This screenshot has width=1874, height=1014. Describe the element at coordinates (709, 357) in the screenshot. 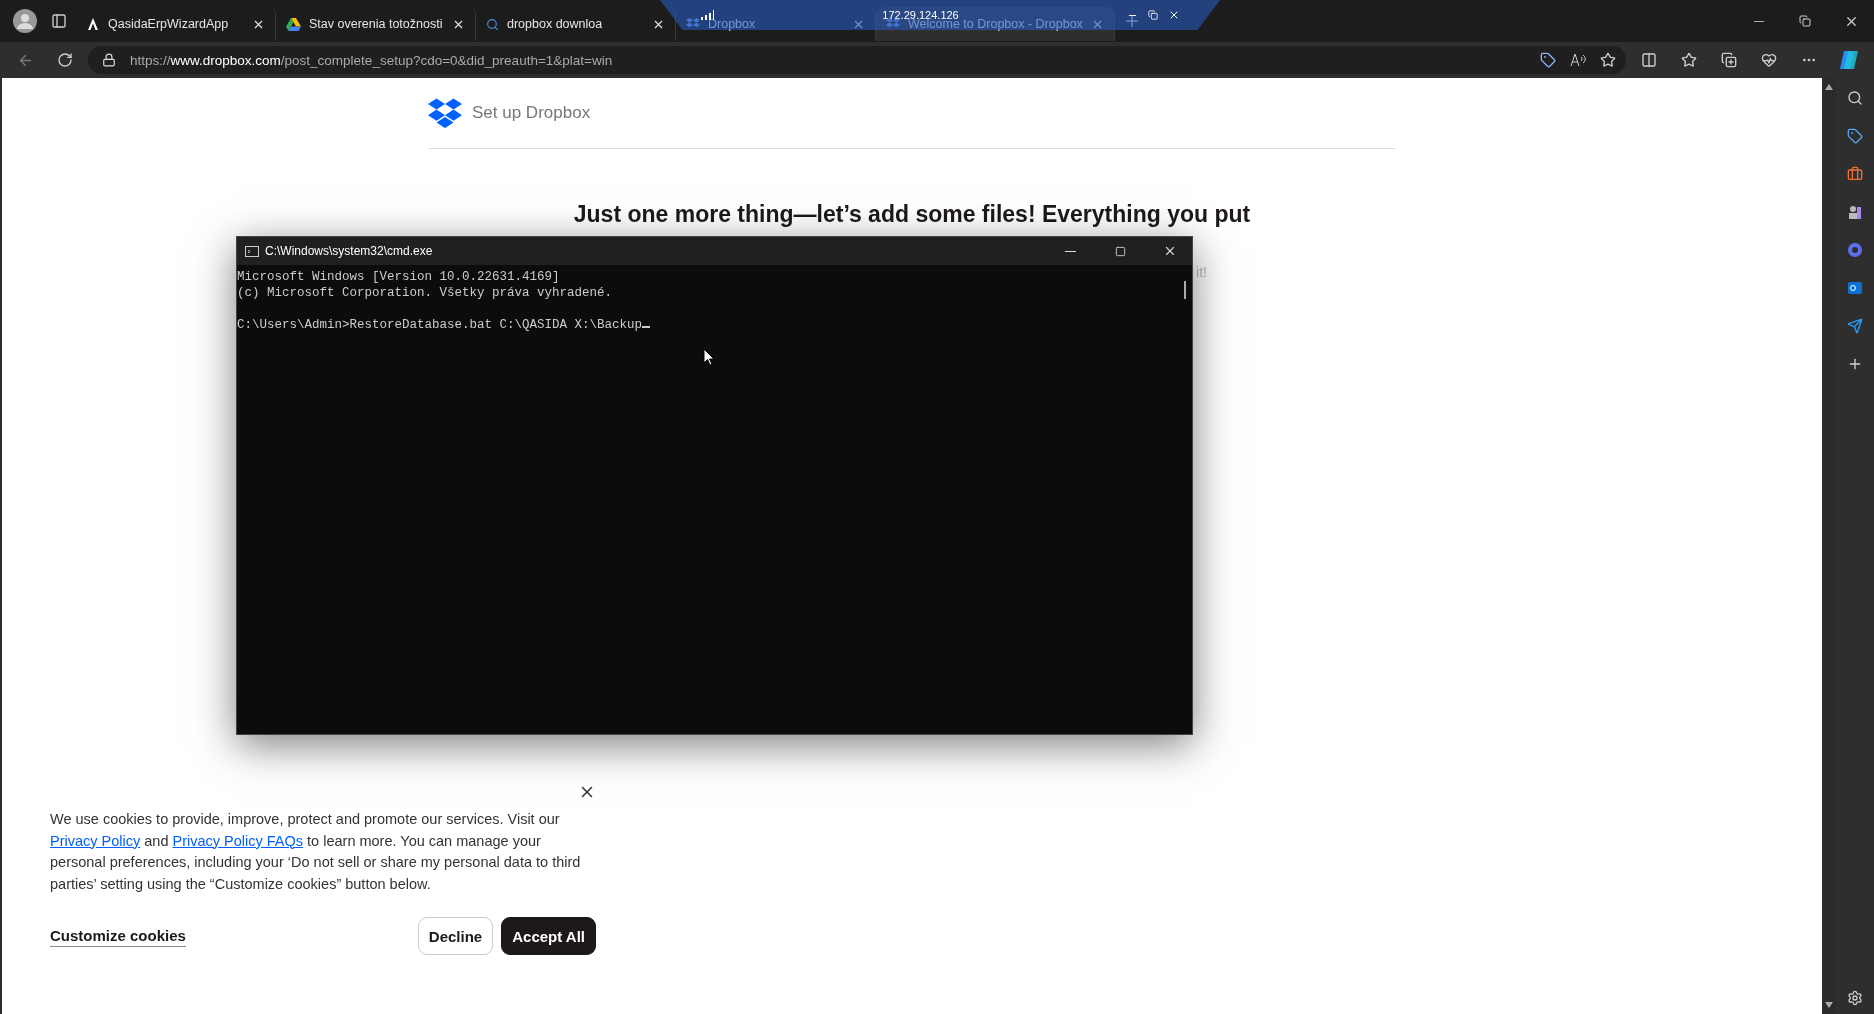

I see `mouse-pointer-icon` at that location.